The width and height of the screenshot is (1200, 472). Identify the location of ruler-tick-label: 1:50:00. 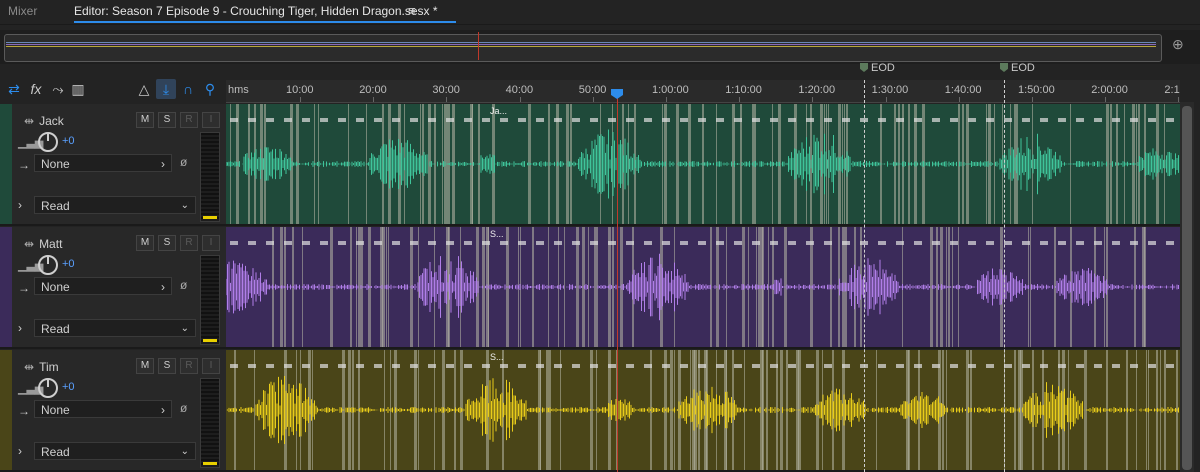
(1036, 90).